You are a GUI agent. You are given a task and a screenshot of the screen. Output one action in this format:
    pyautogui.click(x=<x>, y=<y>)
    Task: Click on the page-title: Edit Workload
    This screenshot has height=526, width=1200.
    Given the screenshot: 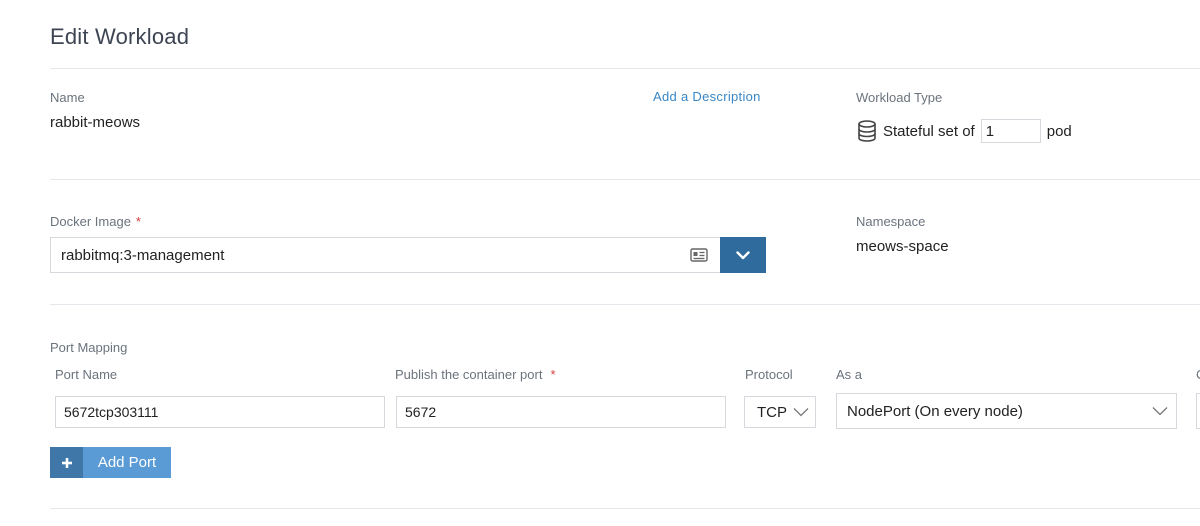 What is the action you would take?
    pyautogui.click(x=120, y=36)
    